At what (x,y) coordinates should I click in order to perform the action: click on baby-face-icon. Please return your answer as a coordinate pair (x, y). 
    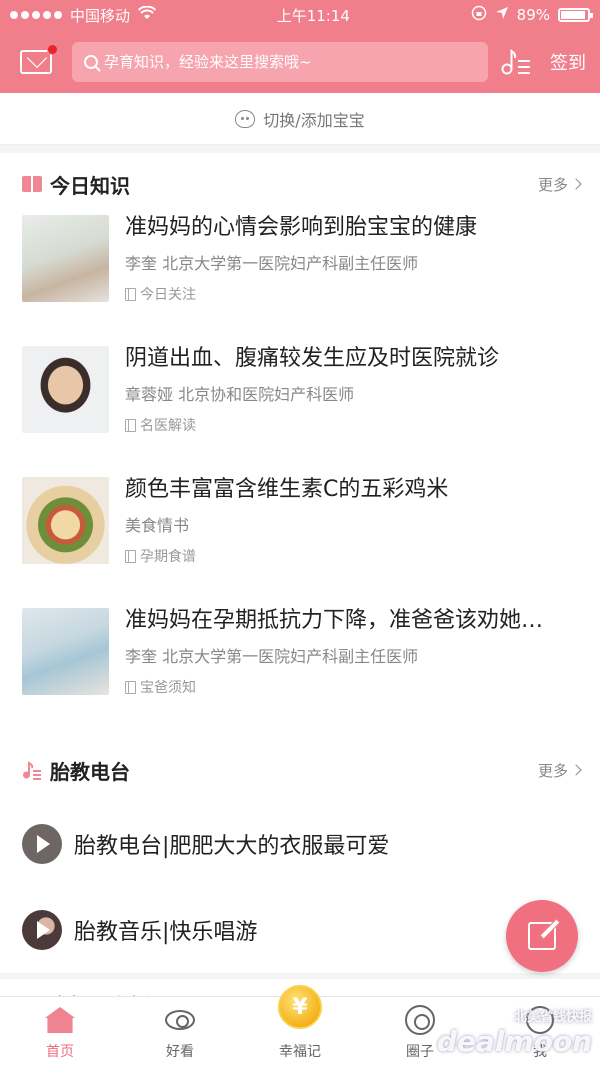
    Looking at the image, I should click on (245, 118).